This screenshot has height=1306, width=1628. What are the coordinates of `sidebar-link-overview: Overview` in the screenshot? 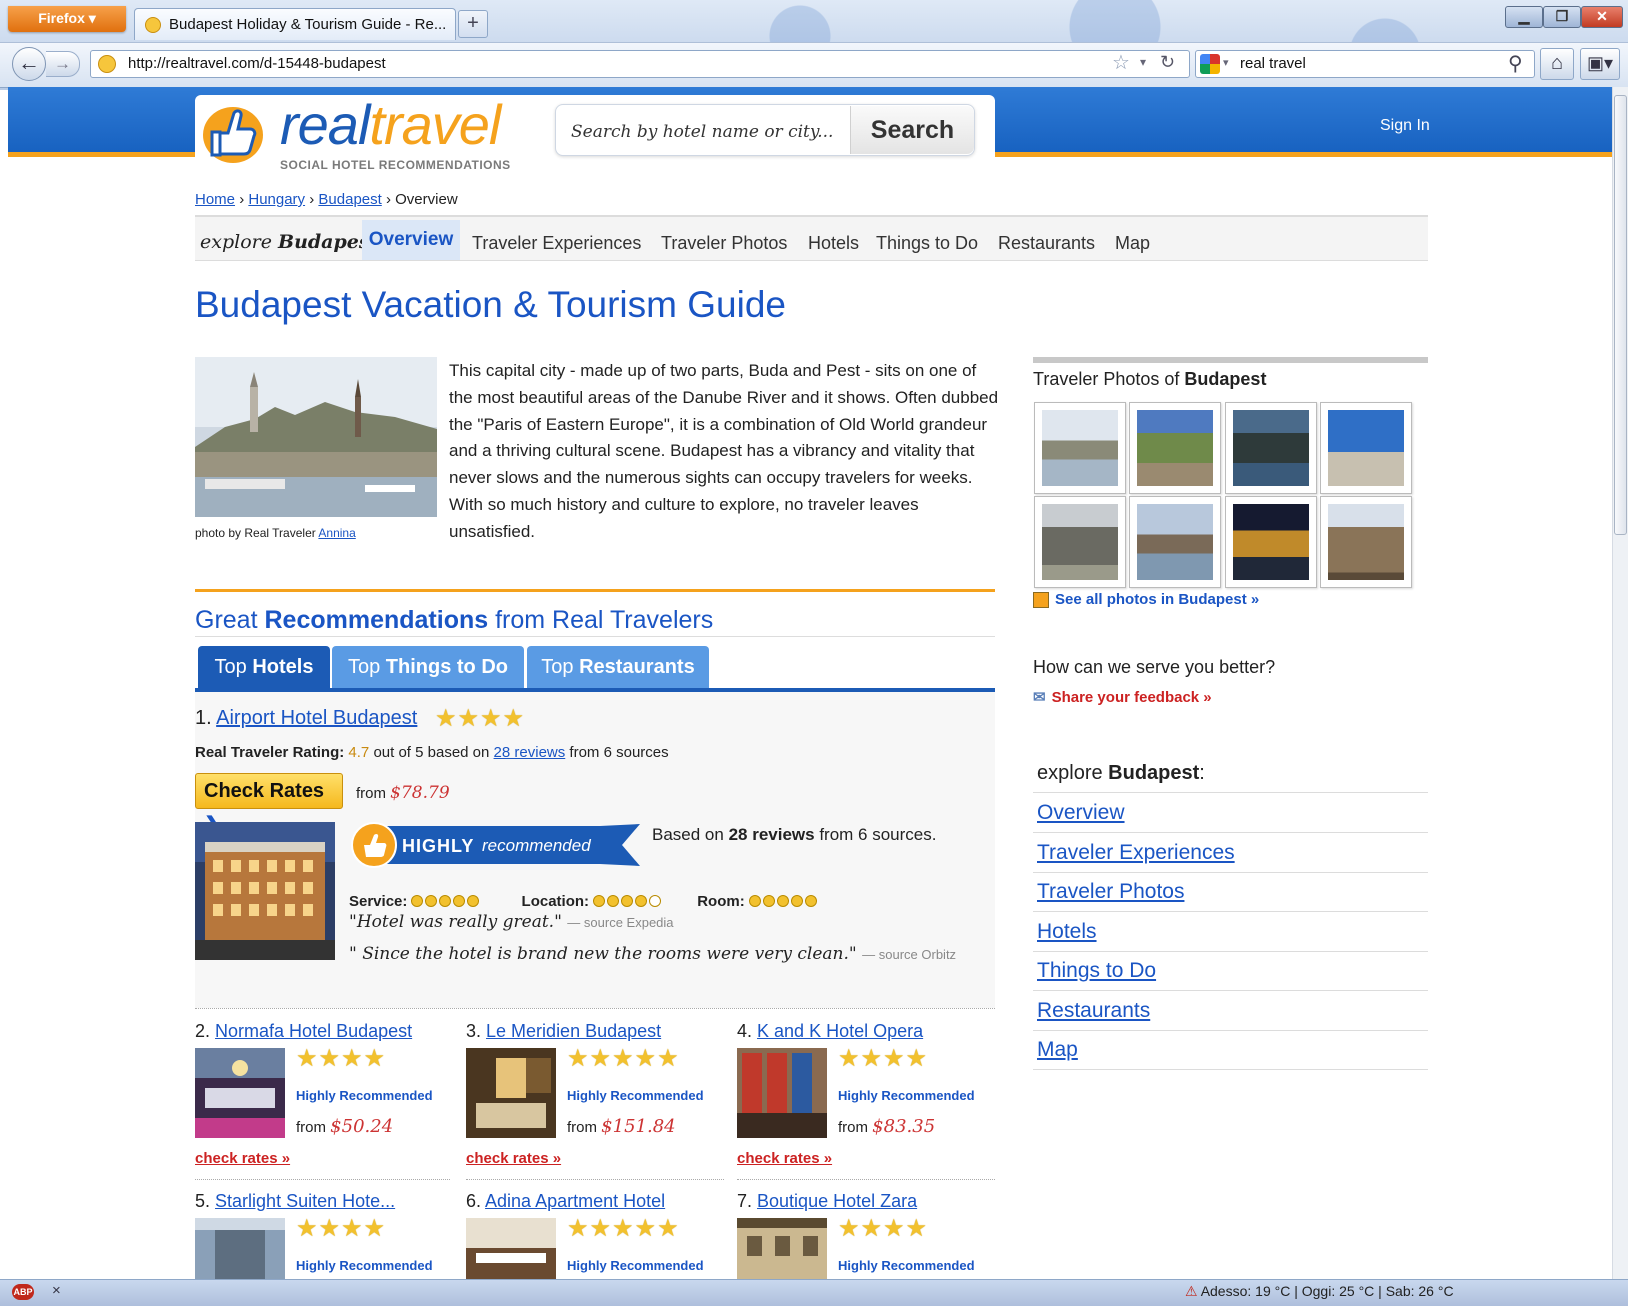 It's located at (1081, 813).